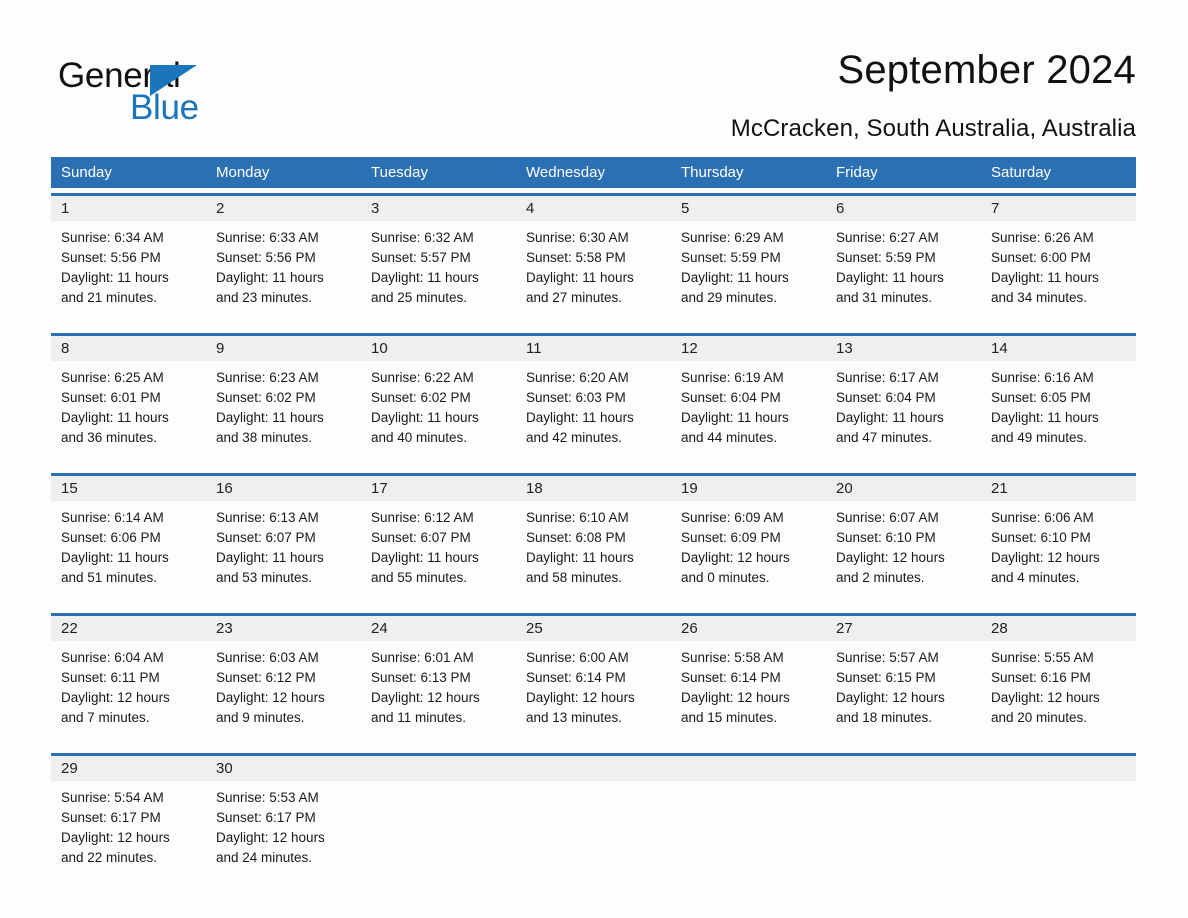 Image resolution: width=1188 pixels, height=918 pixels. What do you see at coordinates (886, 397) in the screenshot?
I see `sunset-text: Sunset: 6:04 PM` at bounding box center [886, 397].